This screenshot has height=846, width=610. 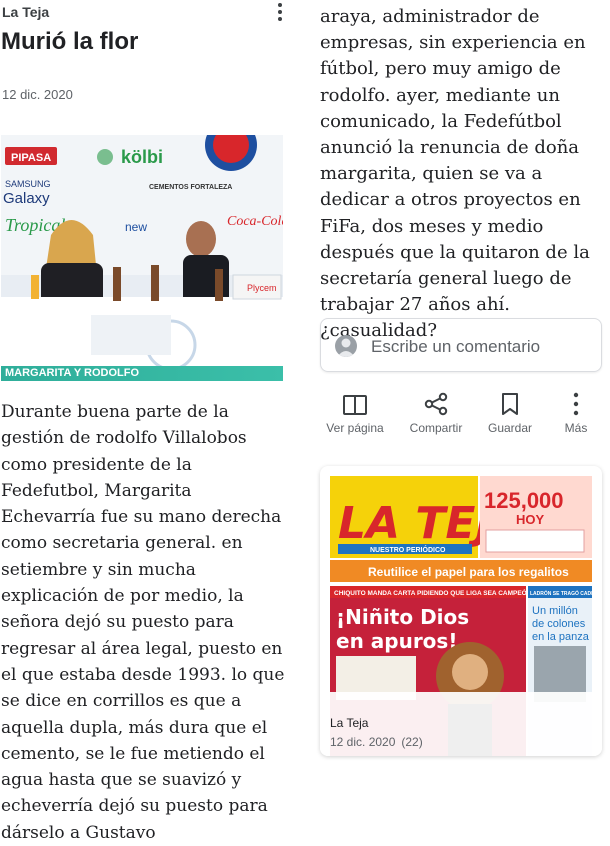 I want to click on more-options-icon, so click(x=280, y=13).